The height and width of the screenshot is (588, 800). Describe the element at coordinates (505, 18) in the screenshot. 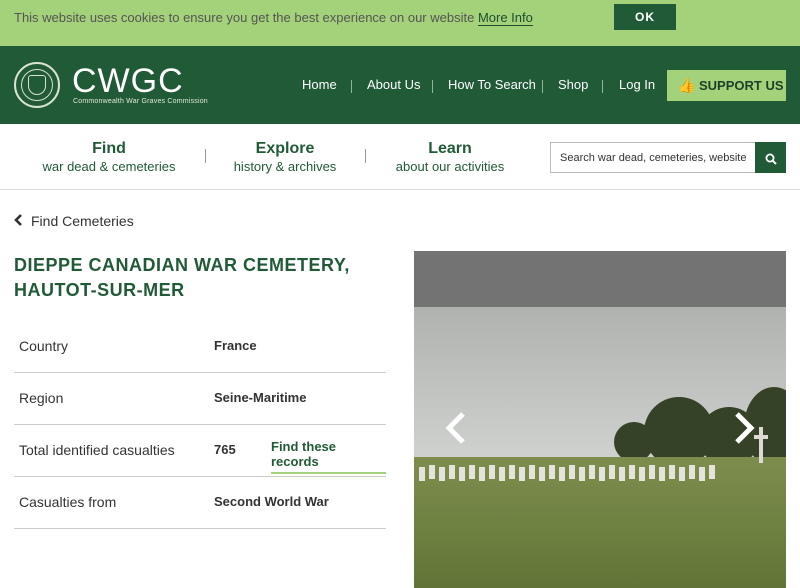

I see `more-info-link: More Info` at that location.